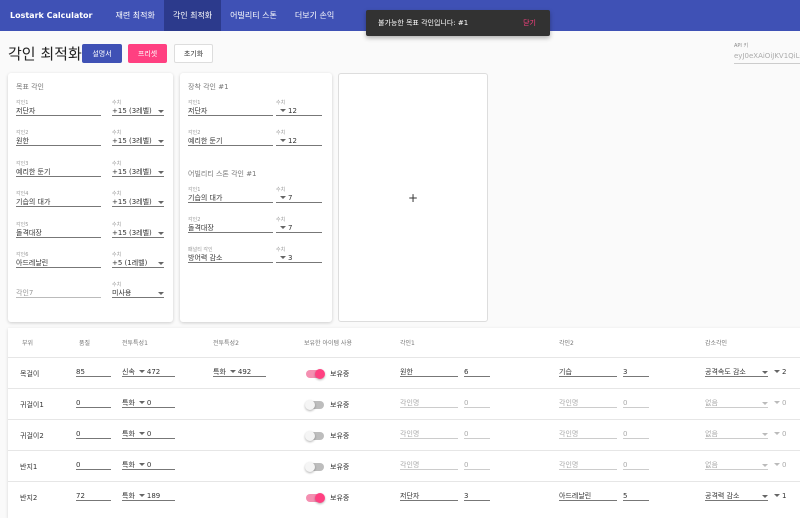 This screenshot has width=800, height=518. What do you see at coordinates (30, 87) in the screenshot?
I see `target-card-title: 목표 각인` at bounding box center [30, 87].